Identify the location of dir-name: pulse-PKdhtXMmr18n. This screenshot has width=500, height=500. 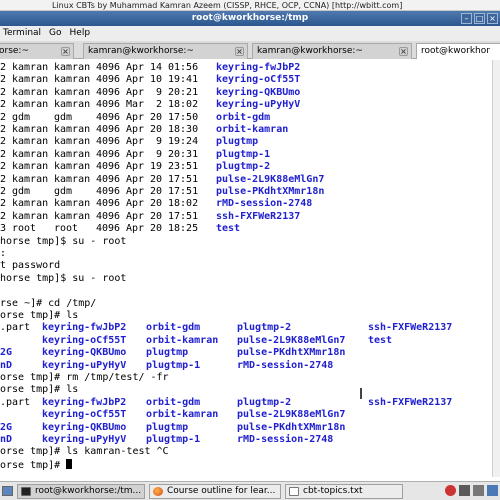
(270, 191).